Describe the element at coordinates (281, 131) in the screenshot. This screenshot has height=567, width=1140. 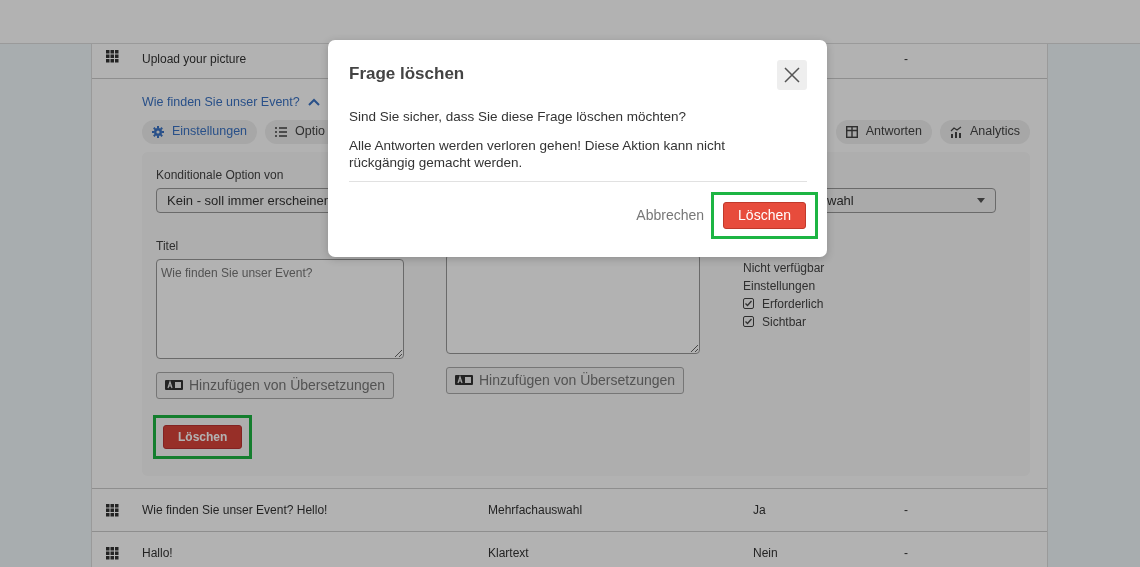
I see `list-icon` at that location.